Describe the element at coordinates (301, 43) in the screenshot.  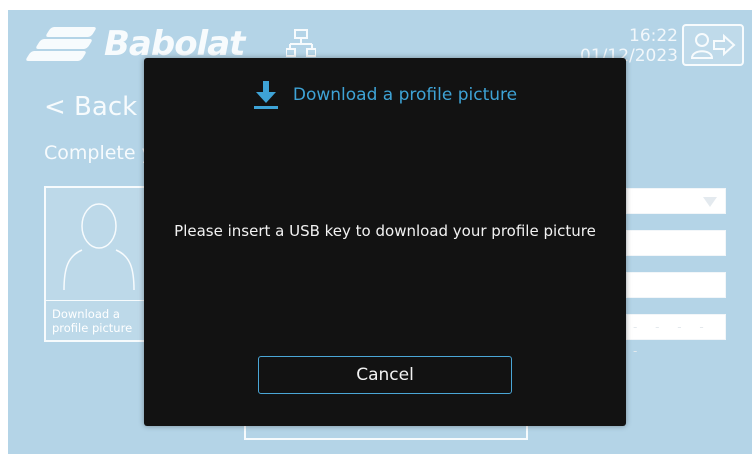
I see `network-icon` at that location.